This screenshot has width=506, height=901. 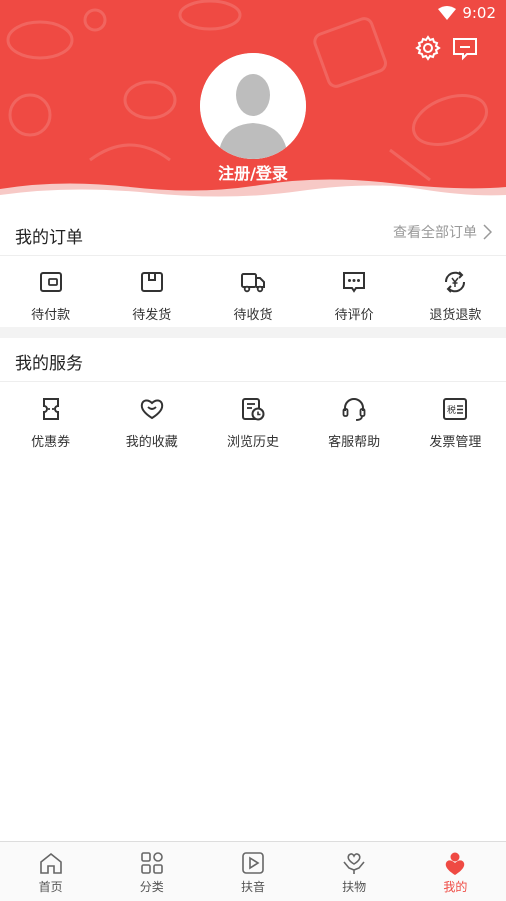 I want to click on home-icon, so click(x=50, y=863).